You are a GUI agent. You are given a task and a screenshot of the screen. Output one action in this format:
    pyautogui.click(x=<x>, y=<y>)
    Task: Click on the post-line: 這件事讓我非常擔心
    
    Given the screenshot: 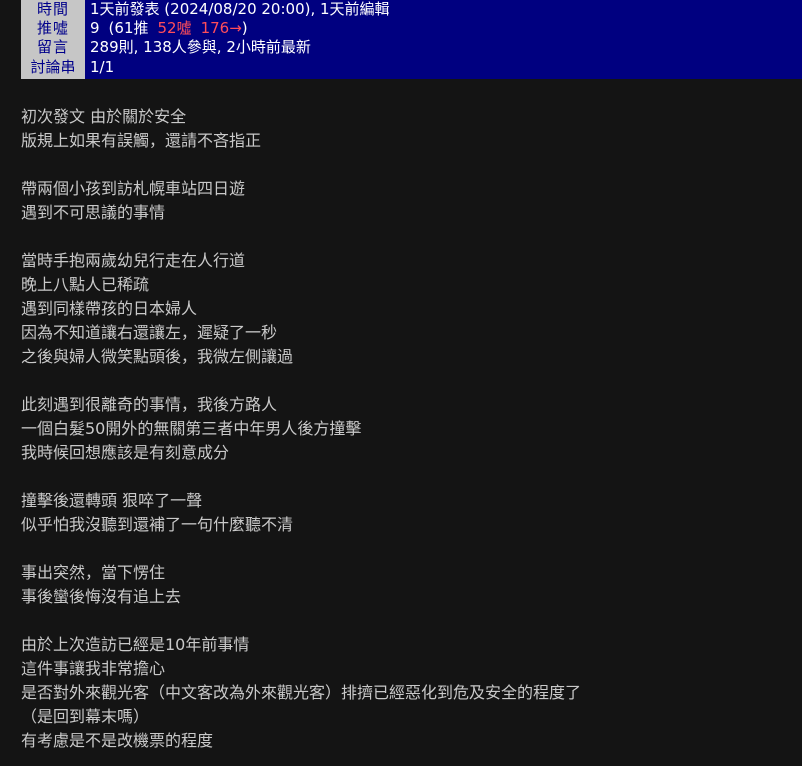 What is the action you would take?
    pyautogui.click(x=93, y=668)
    